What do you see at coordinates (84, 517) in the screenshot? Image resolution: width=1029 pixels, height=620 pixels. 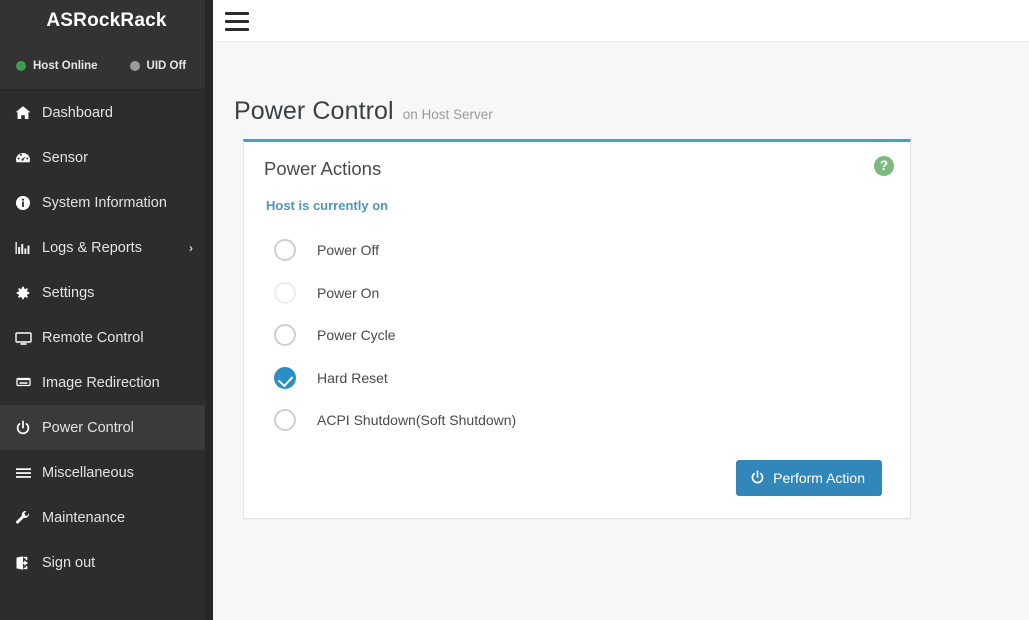 I see `sidebar-label-maintenance: Maintenance` at bounding box center [84, 517].